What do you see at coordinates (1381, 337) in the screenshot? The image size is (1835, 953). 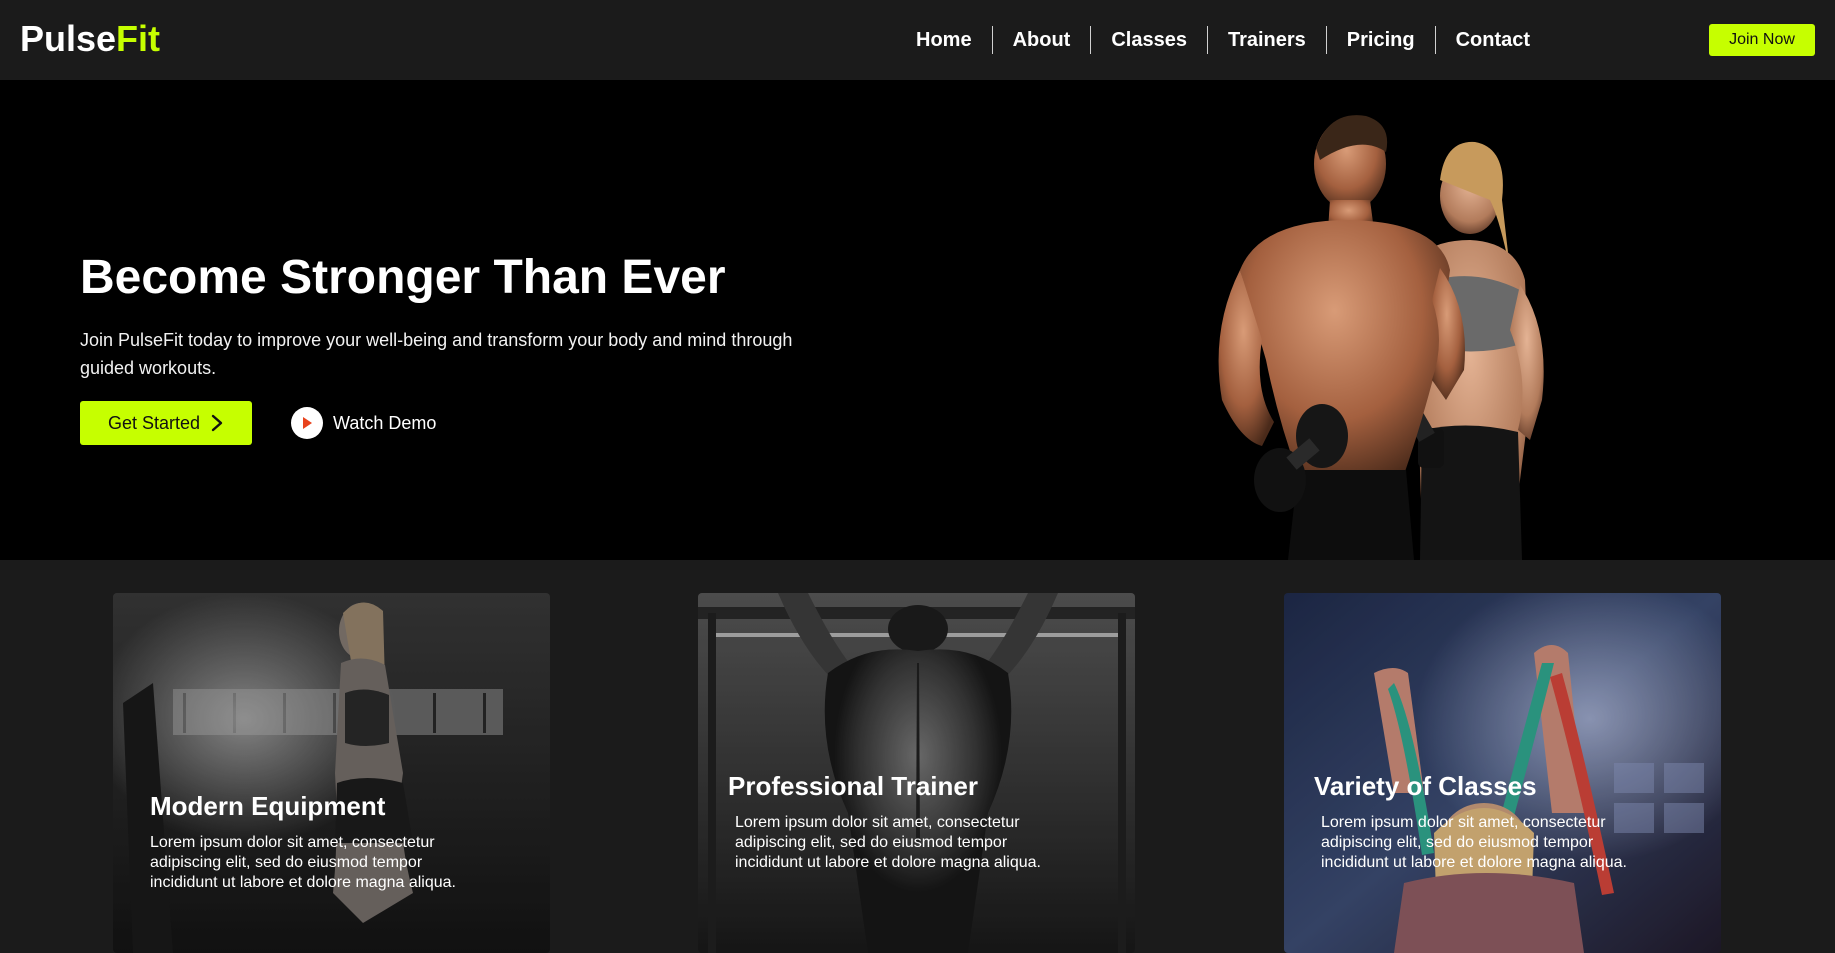 I see `hero-athletes-image` at bounding box center [1381, 337].